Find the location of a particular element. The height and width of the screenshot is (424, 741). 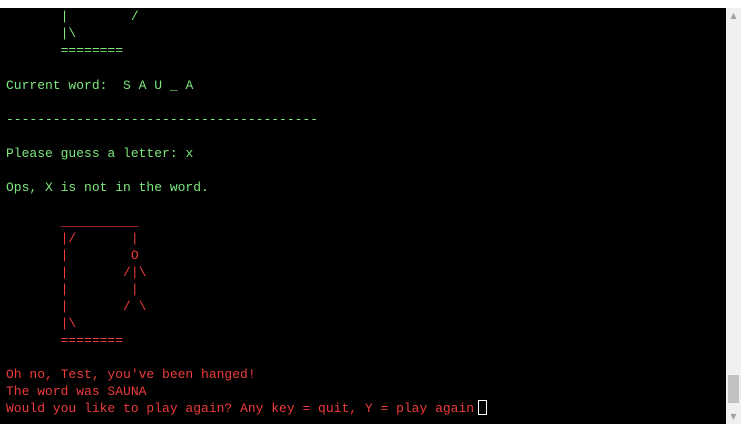

scroll-up-icon: ▲ is located at coordinates (733, 15).